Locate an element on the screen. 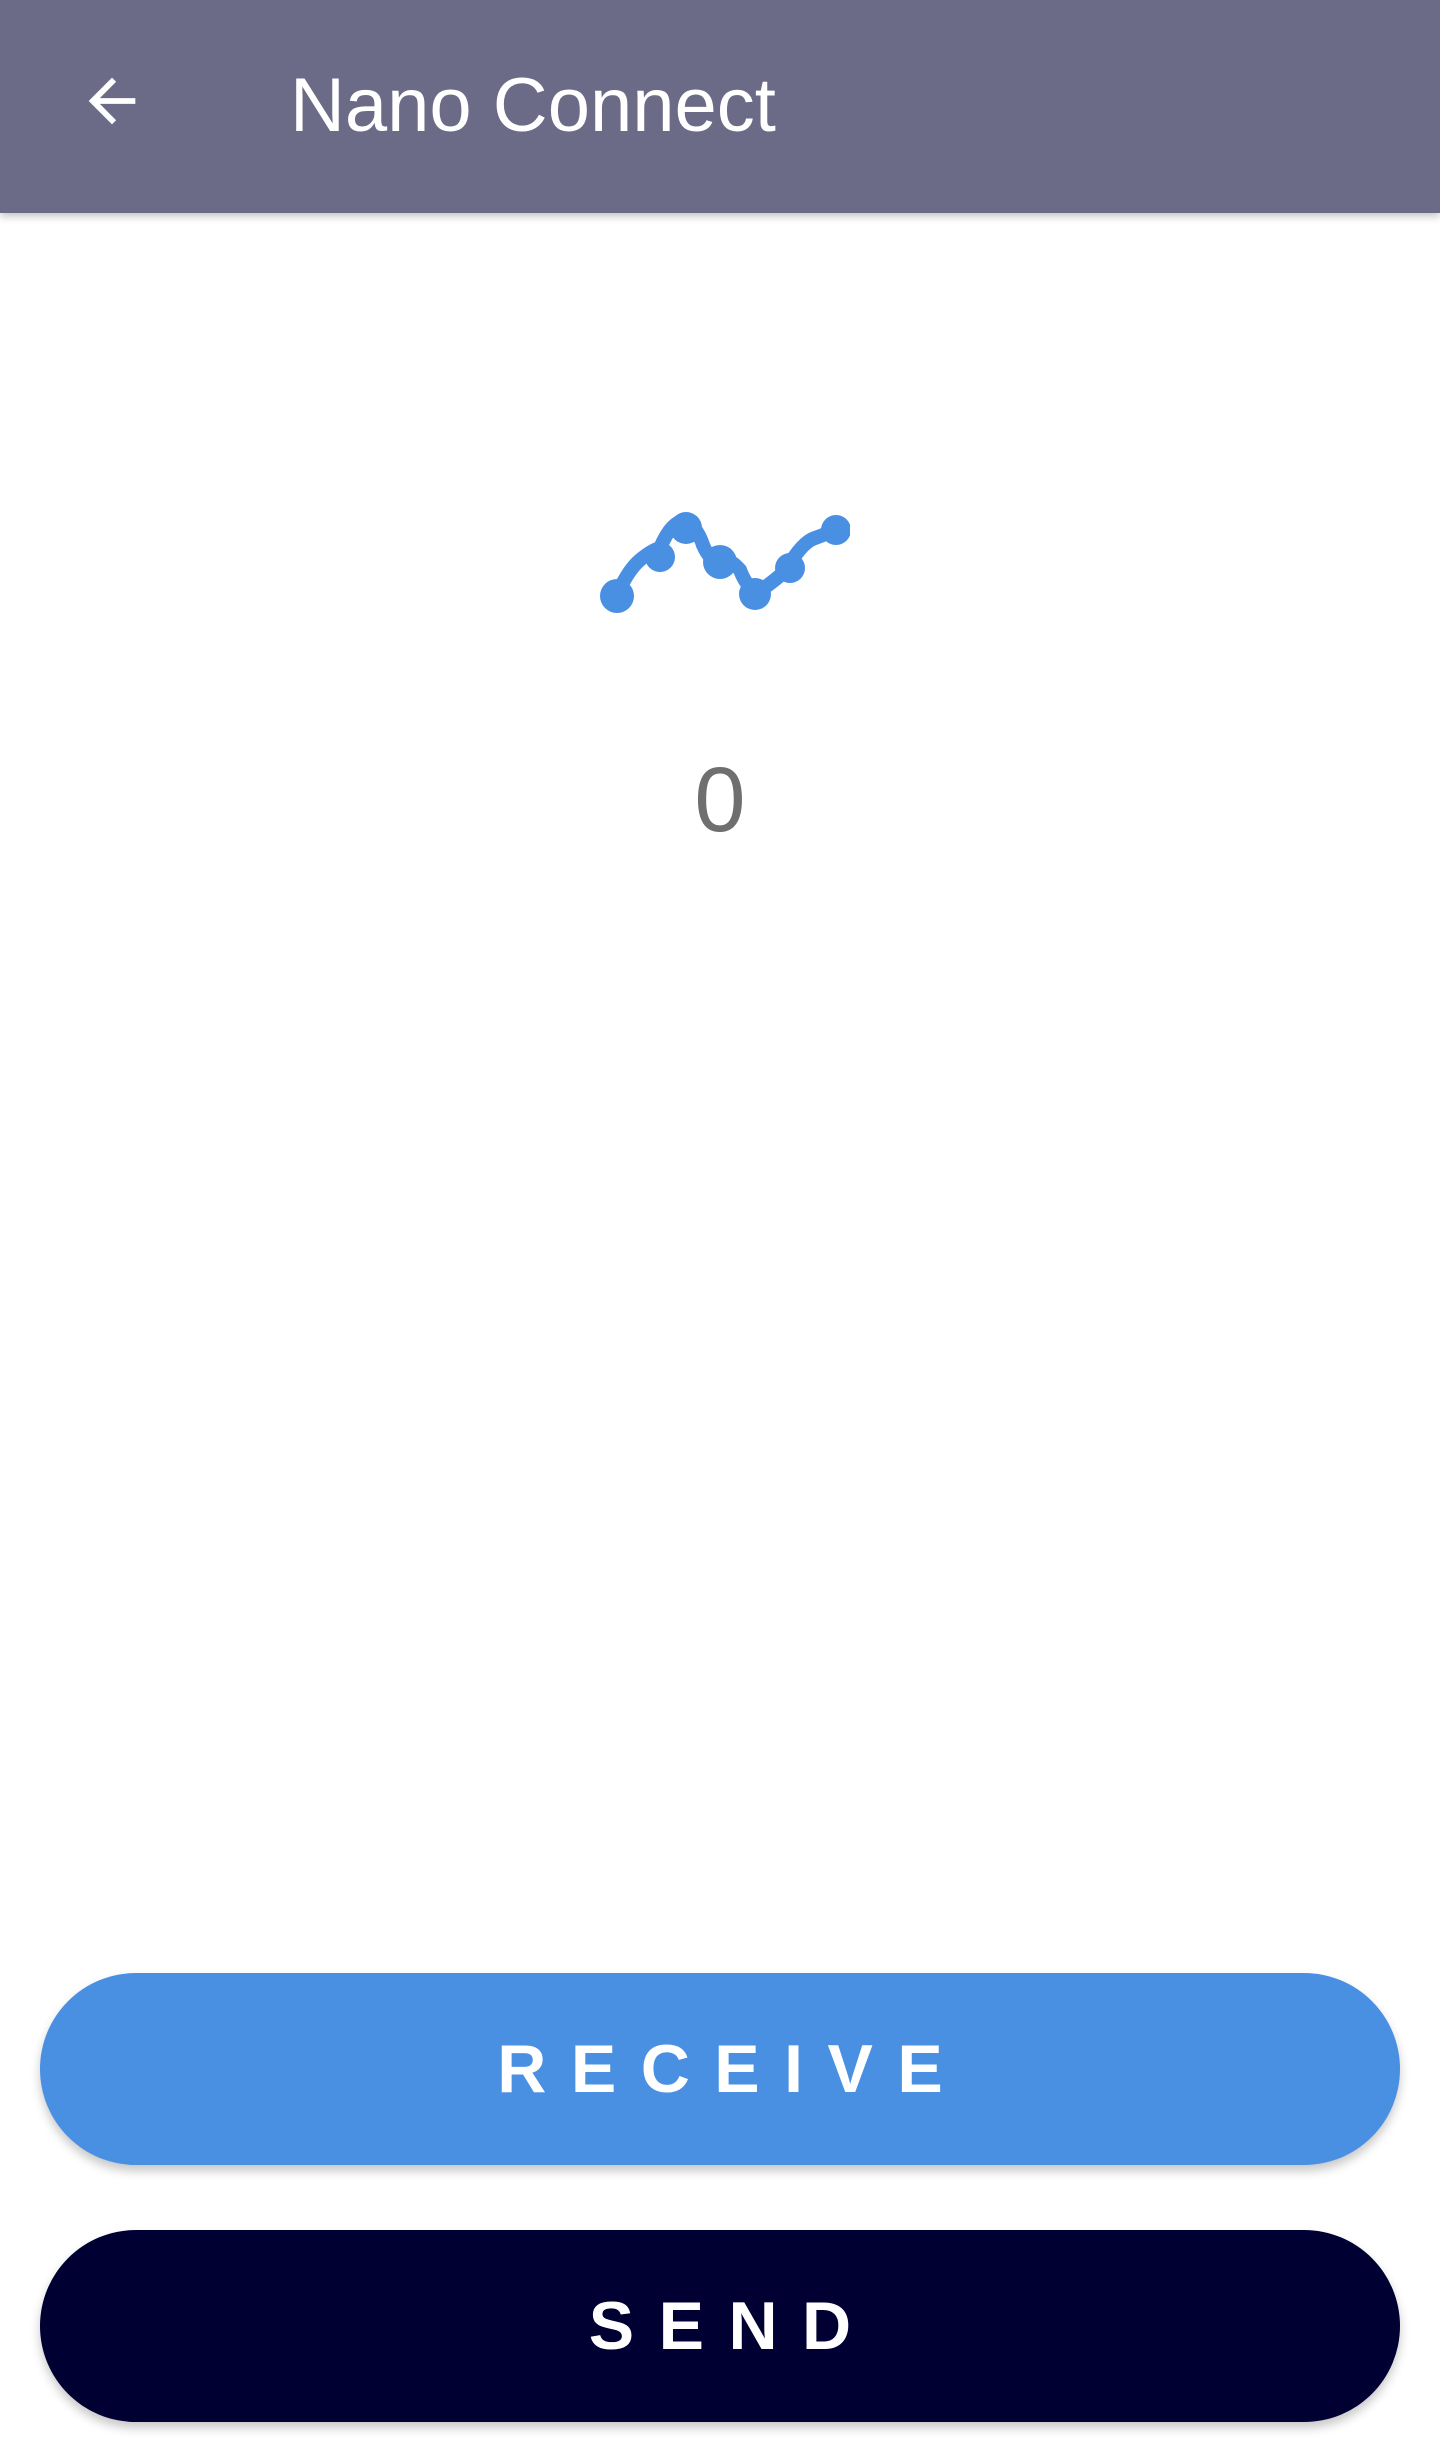  back-button is located at coordinates (112, 101).